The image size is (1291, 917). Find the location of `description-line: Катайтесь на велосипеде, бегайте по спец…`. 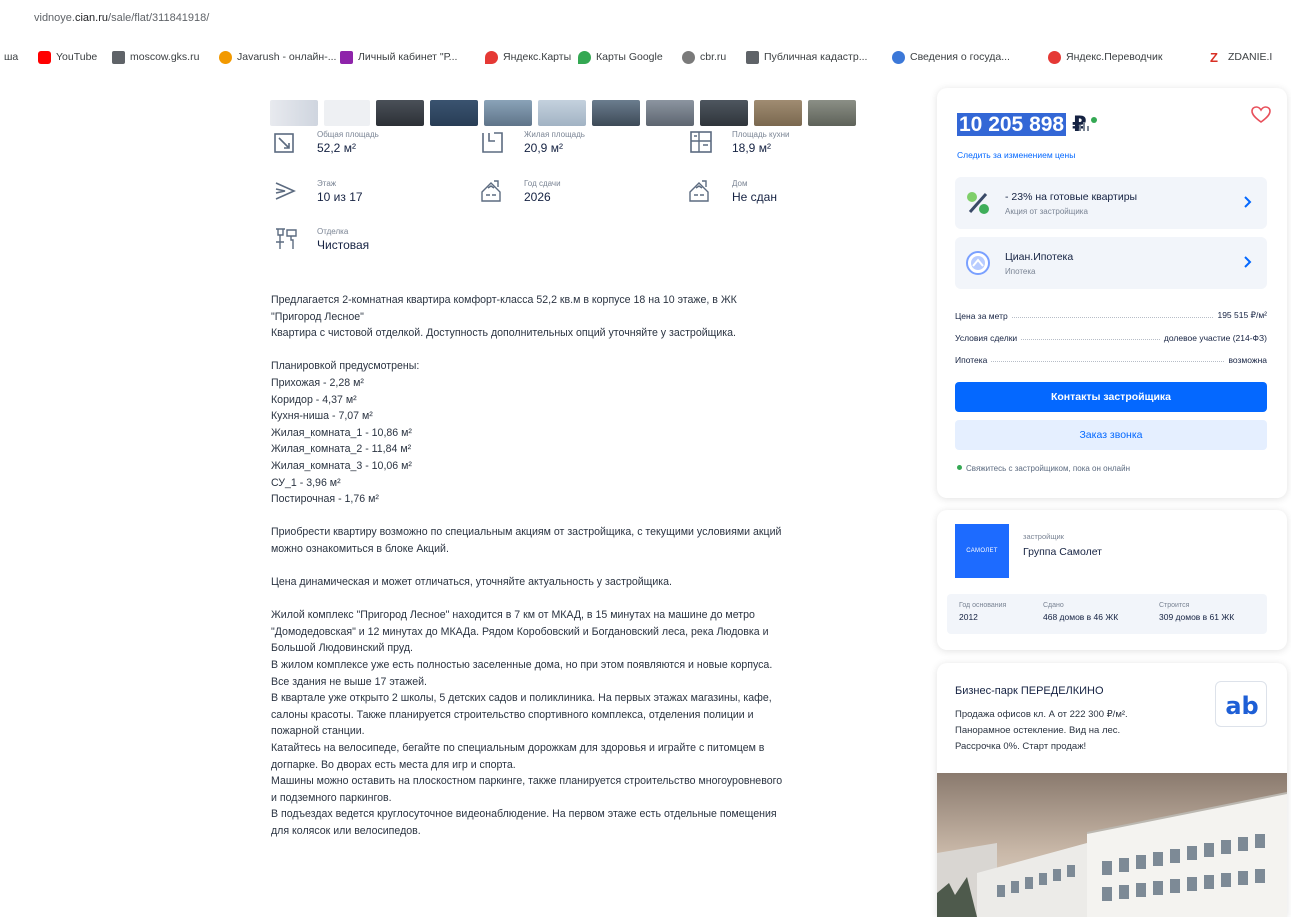

description-line: Катайтесь на велосипеде, бегайте по спец… is located at coordinates (518, 748).